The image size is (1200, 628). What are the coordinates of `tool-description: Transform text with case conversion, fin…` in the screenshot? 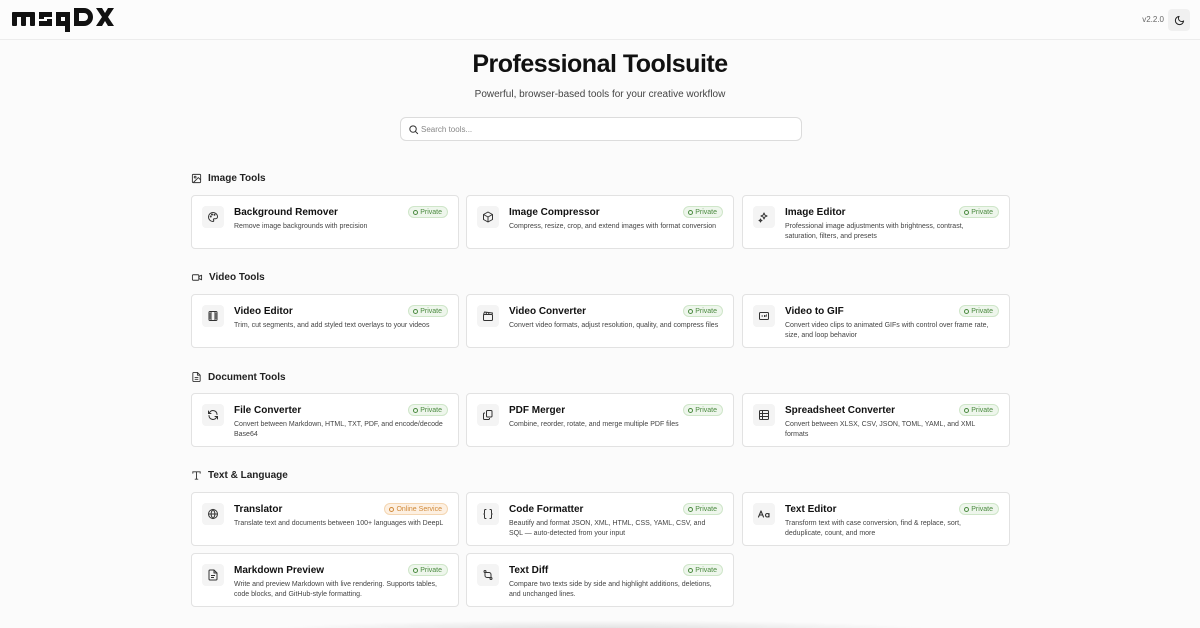 It's located at (873, 528).